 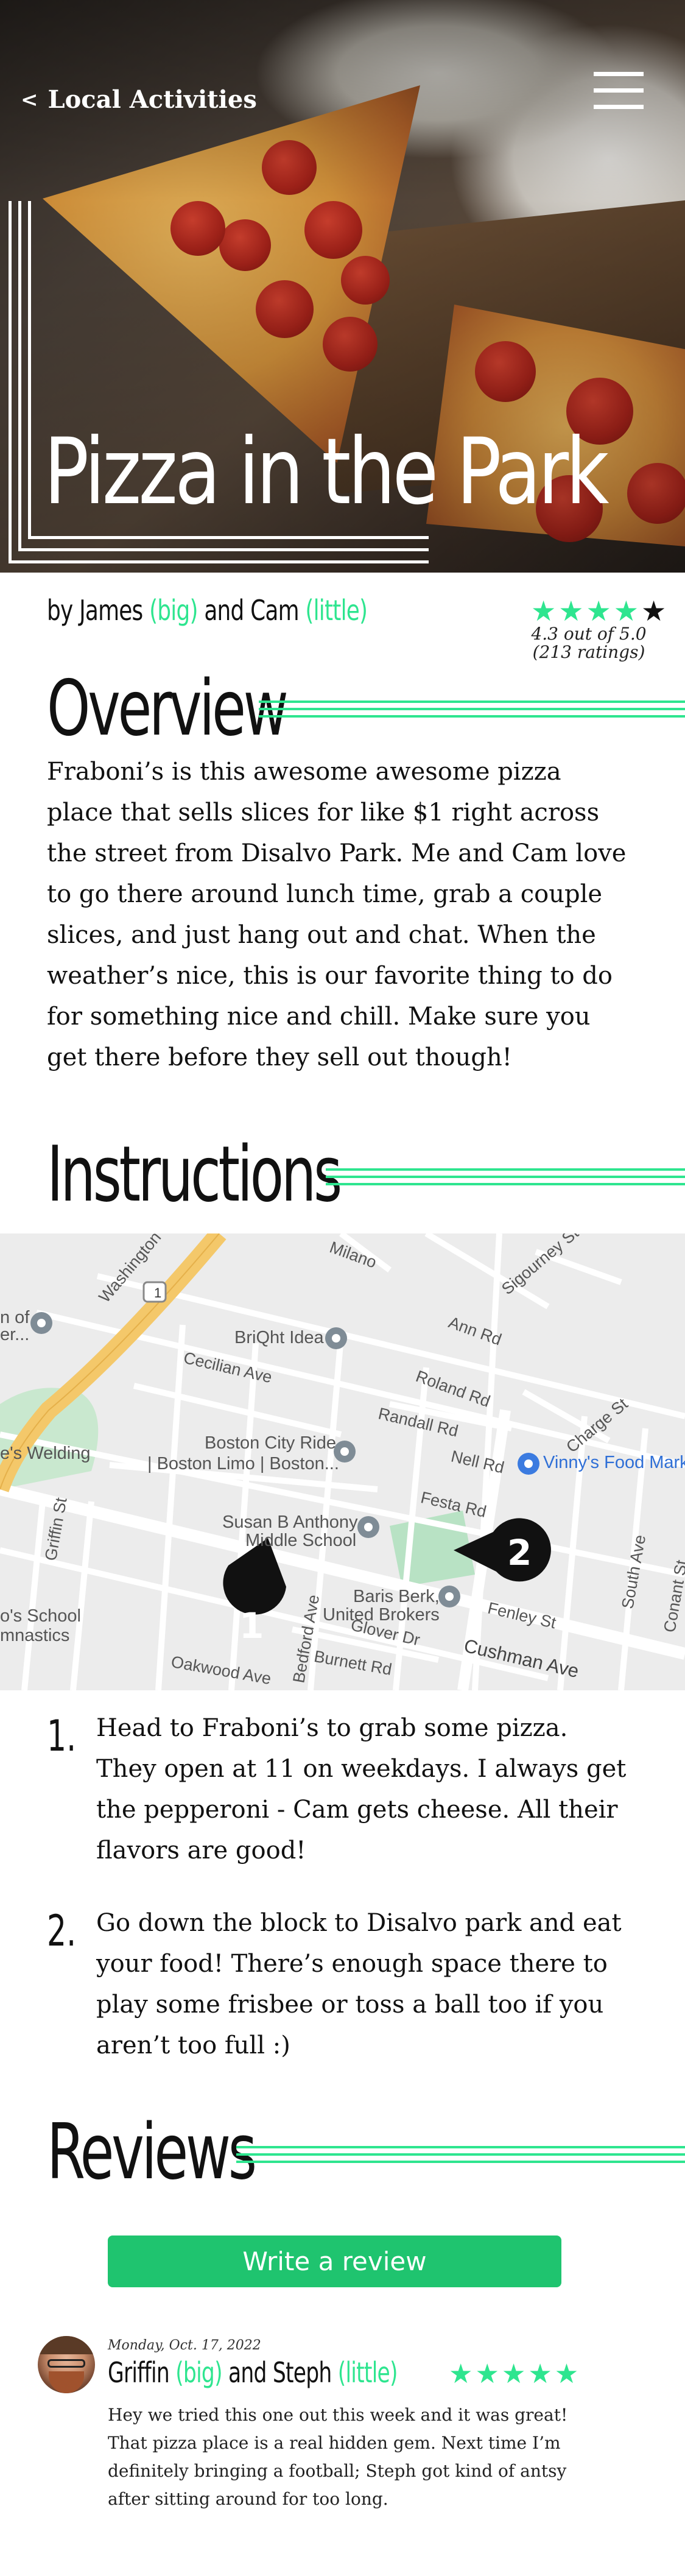 What do you see at coordinates (142, 2372) in the screenshot?
I see `review-author-prefix: Griffin` at bounding box center [142, 2372].